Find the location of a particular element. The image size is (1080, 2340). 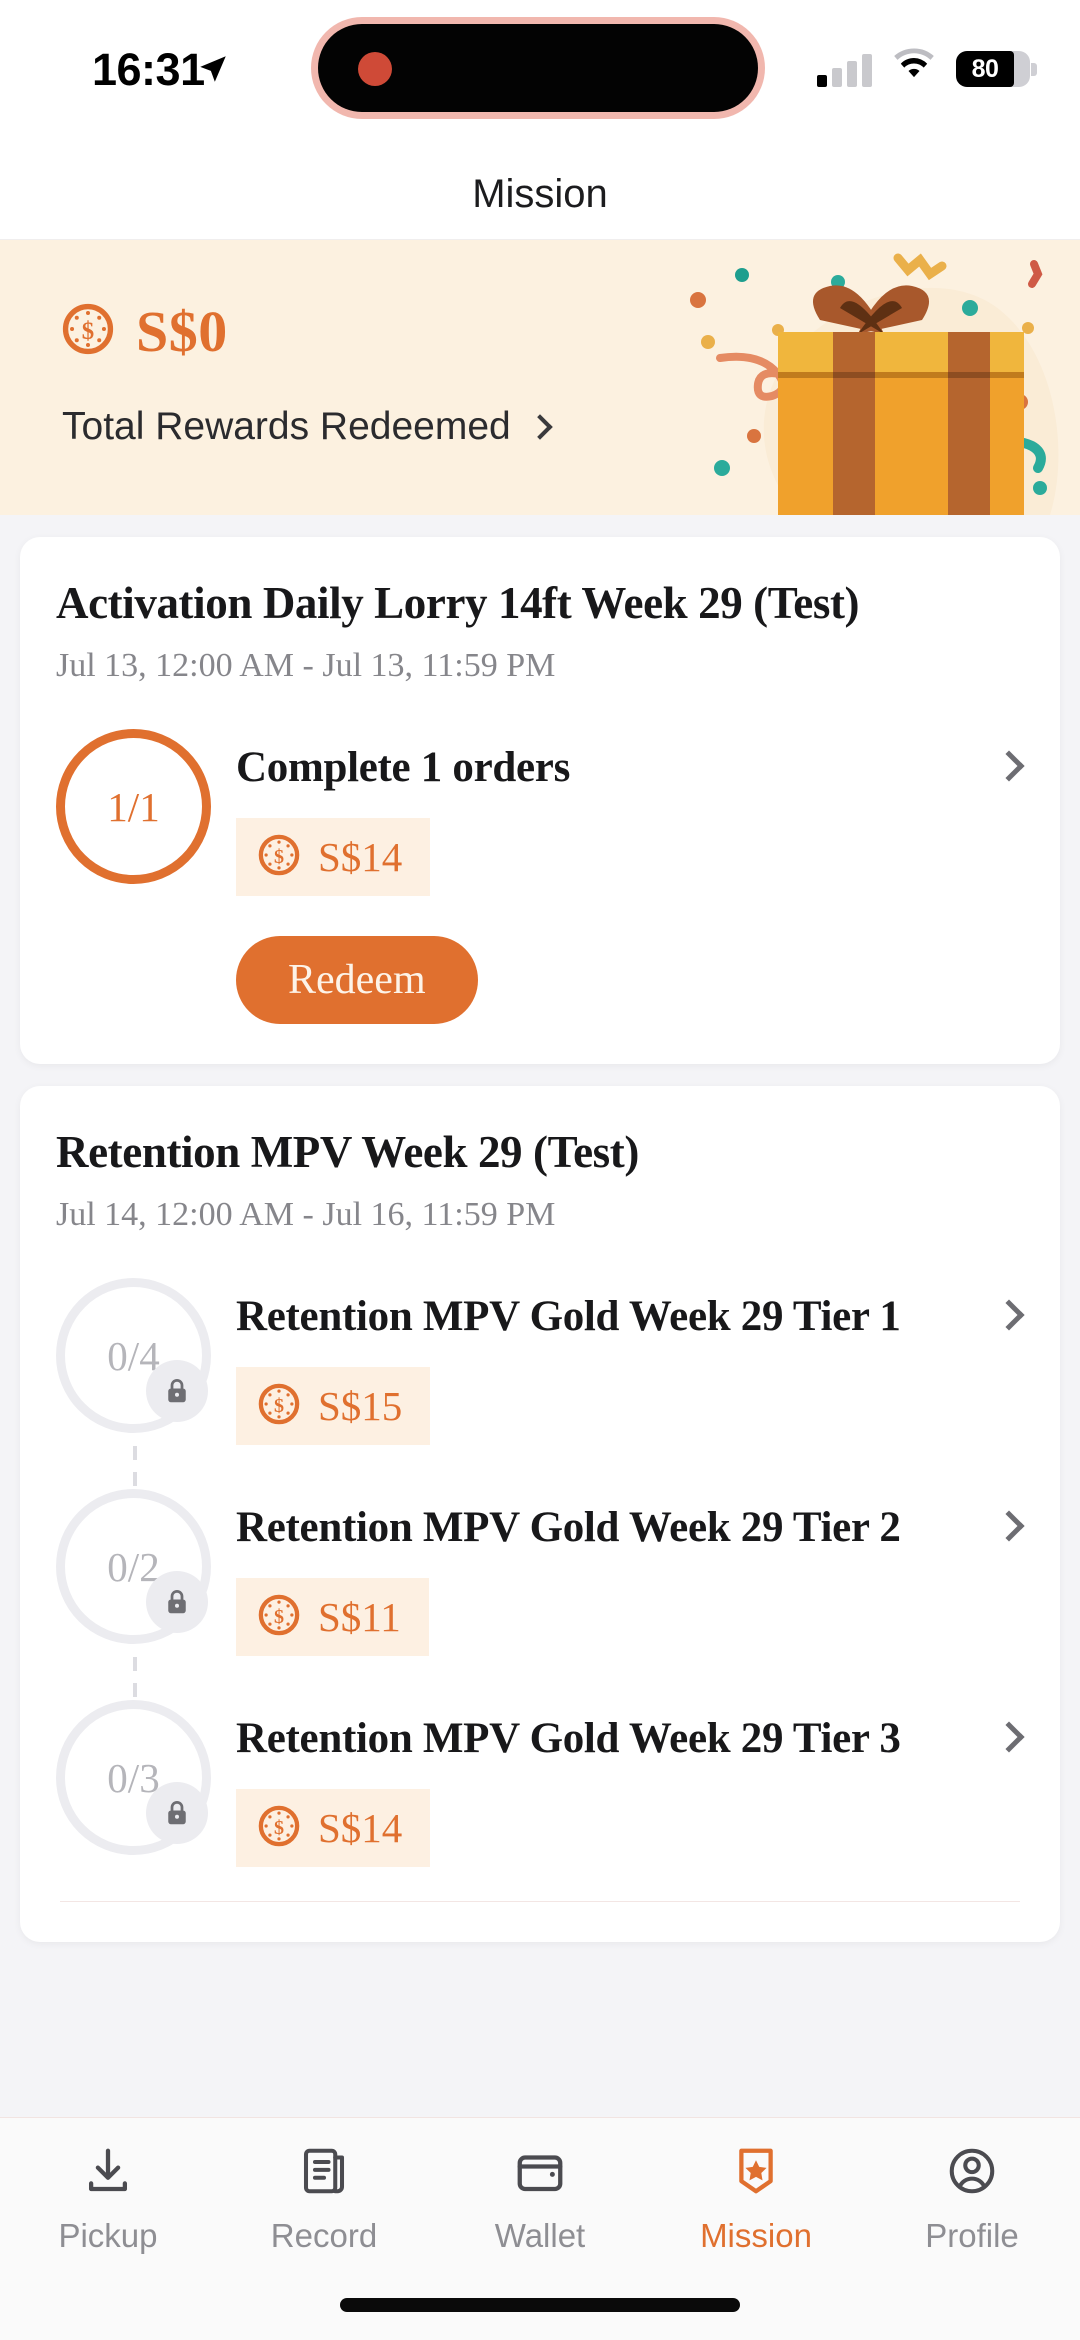

tab-label: Record is located at coordinates (324, 2235).